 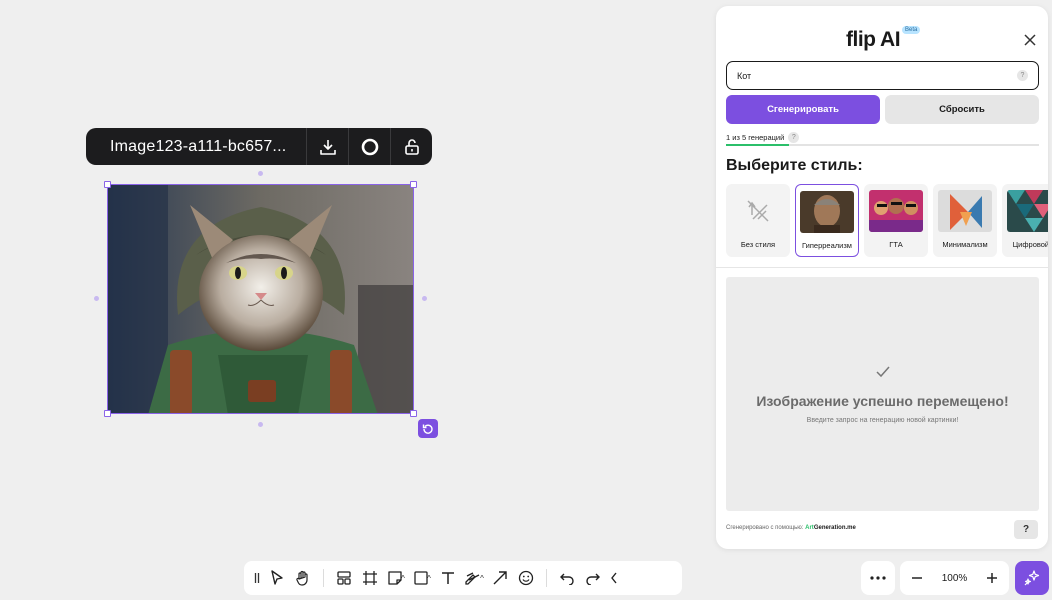 I want to click on no-style-icon, so click(x=758, y=211).